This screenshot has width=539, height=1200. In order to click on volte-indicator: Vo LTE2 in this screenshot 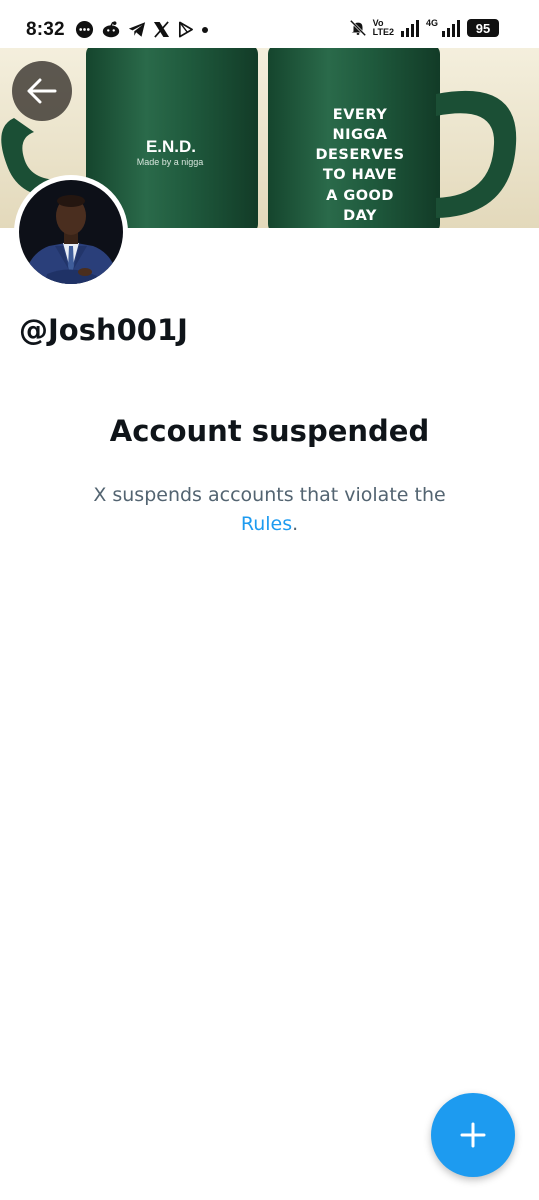, I will do `click(383, 28)`.